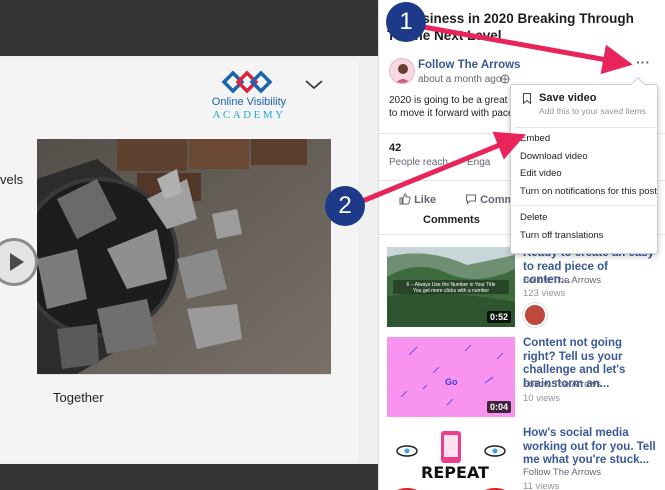 The width and height of the screenshot is (665, 490). Describe the element at coordinates (498, 317) in the screenshot. I see `video-duration: 0:52` at that location.